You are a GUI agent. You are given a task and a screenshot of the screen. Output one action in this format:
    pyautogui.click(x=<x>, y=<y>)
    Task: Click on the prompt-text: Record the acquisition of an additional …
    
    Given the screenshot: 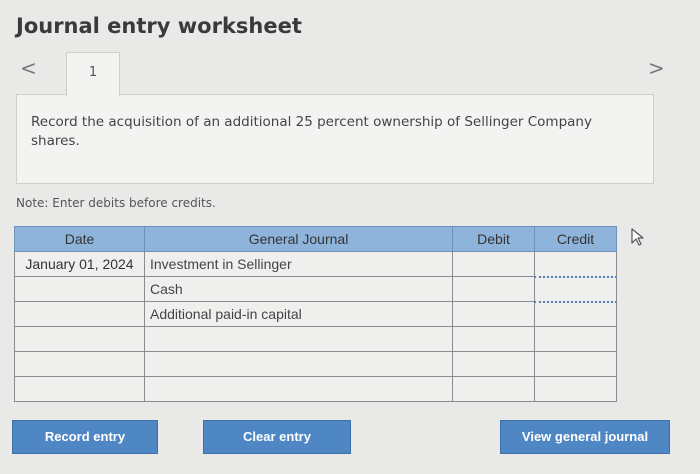 What is the action you would take?
    pyautogui.click(x=311, y=131)
    